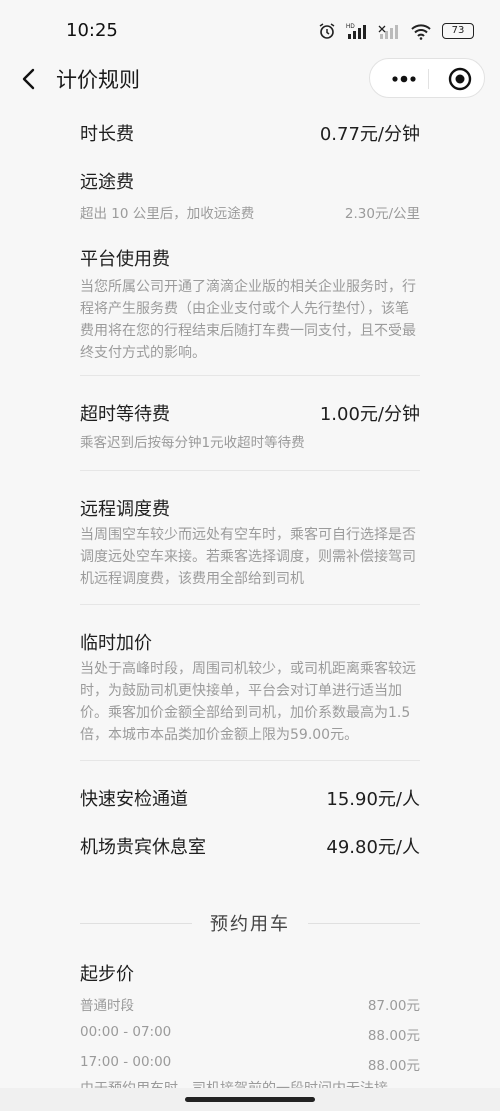  I want to click on status-bar: 10:25 HD 73, so click(250, 28).